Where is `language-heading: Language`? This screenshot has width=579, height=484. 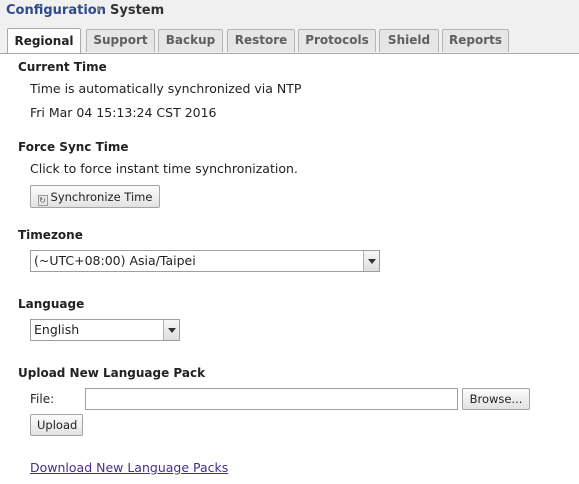
language-heading: Language is located at coordinates (51, 304).